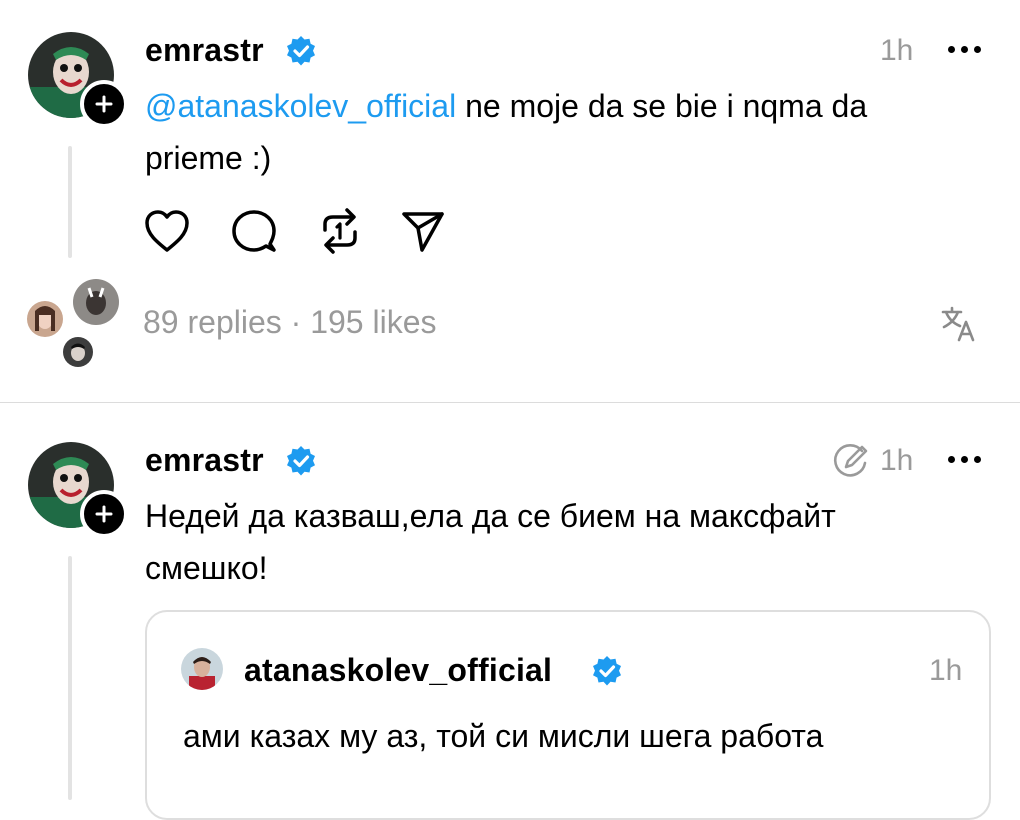 The height and width of the screenshot is (820, 1020). I want to click on post-stats: 89 replies · 195 likes, so click(289, 322).